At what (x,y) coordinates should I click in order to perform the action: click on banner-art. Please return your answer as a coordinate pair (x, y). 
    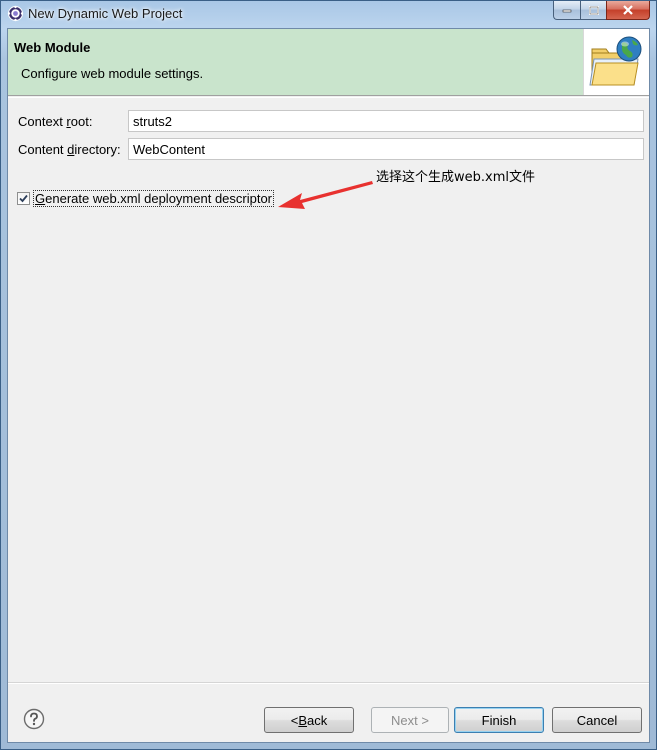
    Looking at the image, I should click on (616, 62).